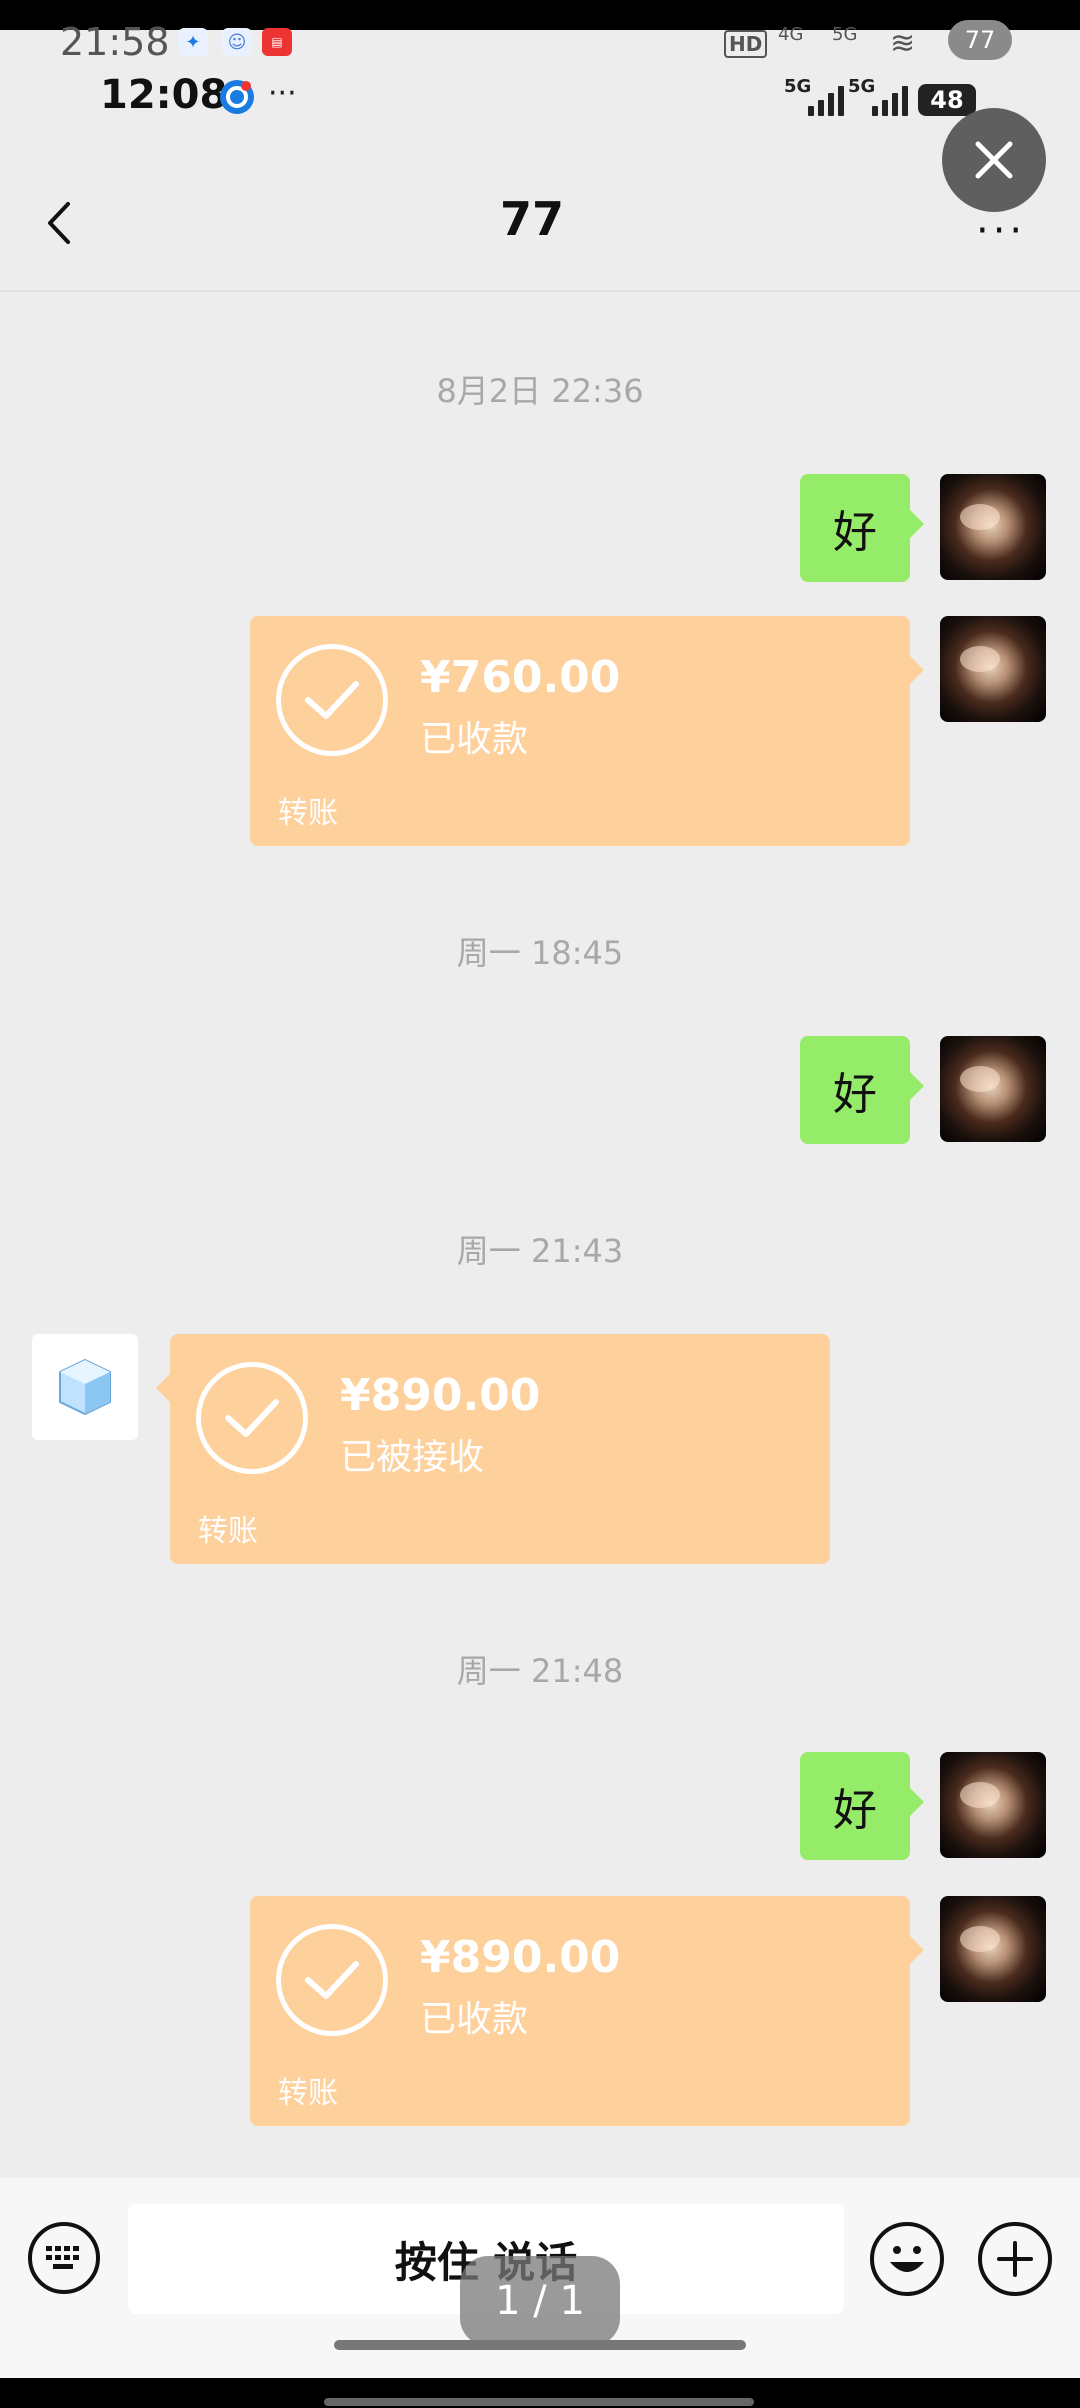 Image resolution: width=1080 pixels, height=2408 pixels. What do you see at coordinates (277, 42) in the screenshot?
I see `news-icon: ▤` at bounding box center [277, 42].